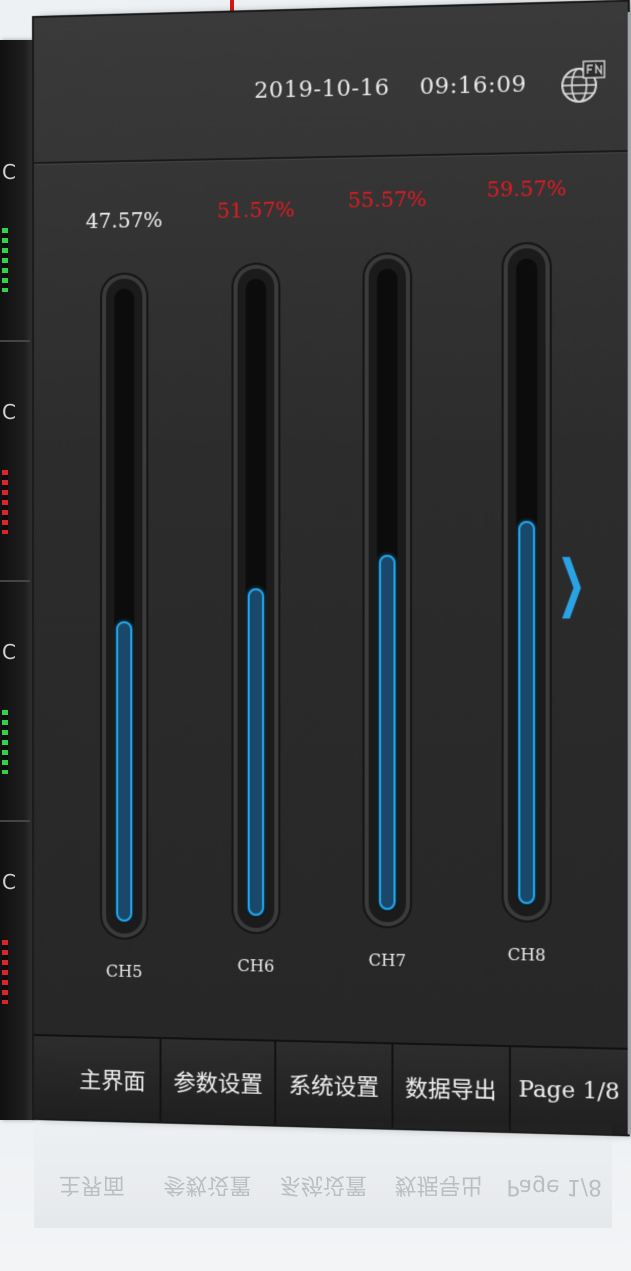 Image resolution: width=631 pixels, height=1271 pixels. I want to click on time-text: 09:16:09, so click(473, 86).